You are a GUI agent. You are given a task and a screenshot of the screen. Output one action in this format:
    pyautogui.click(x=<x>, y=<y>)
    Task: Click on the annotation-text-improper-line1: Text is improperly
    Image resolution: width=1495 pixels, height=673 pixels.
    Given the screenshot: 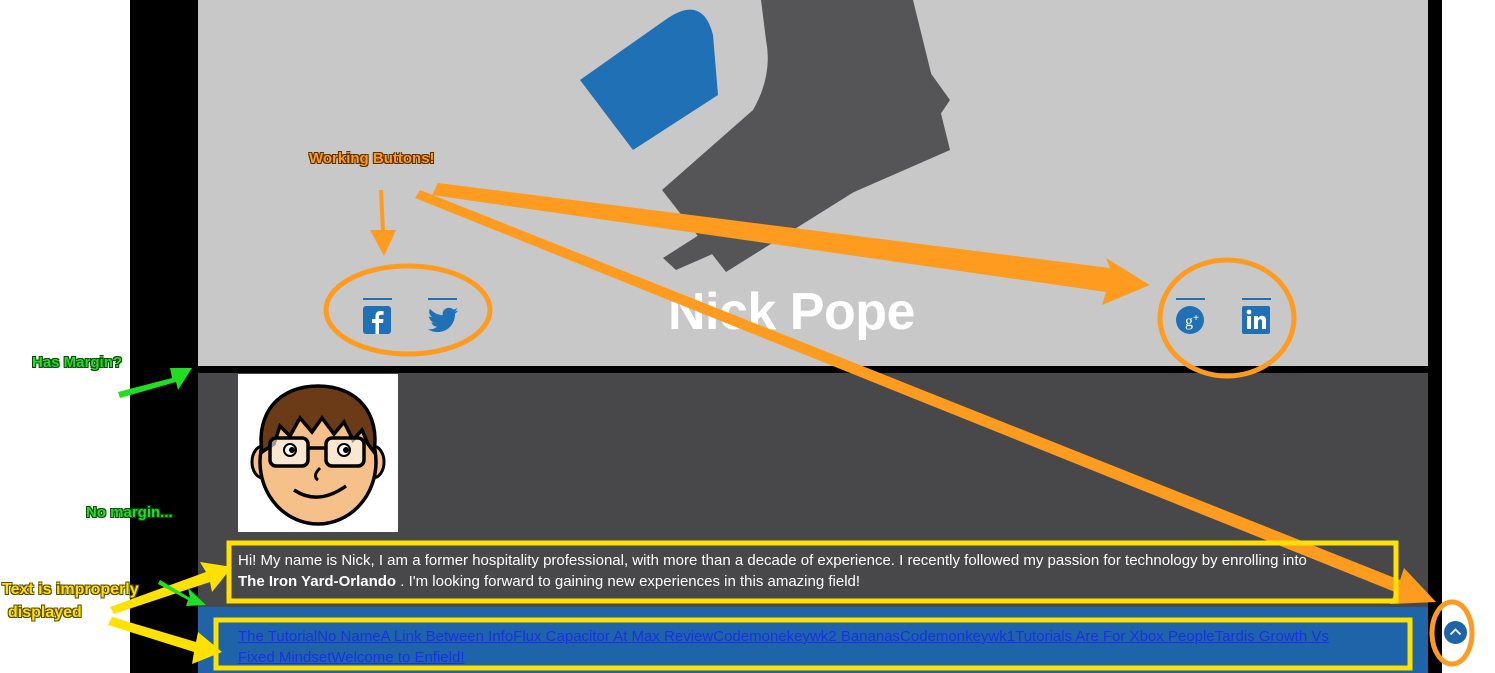 What is the action you would take?
    pyautogui.click(x=70, y=589)
    